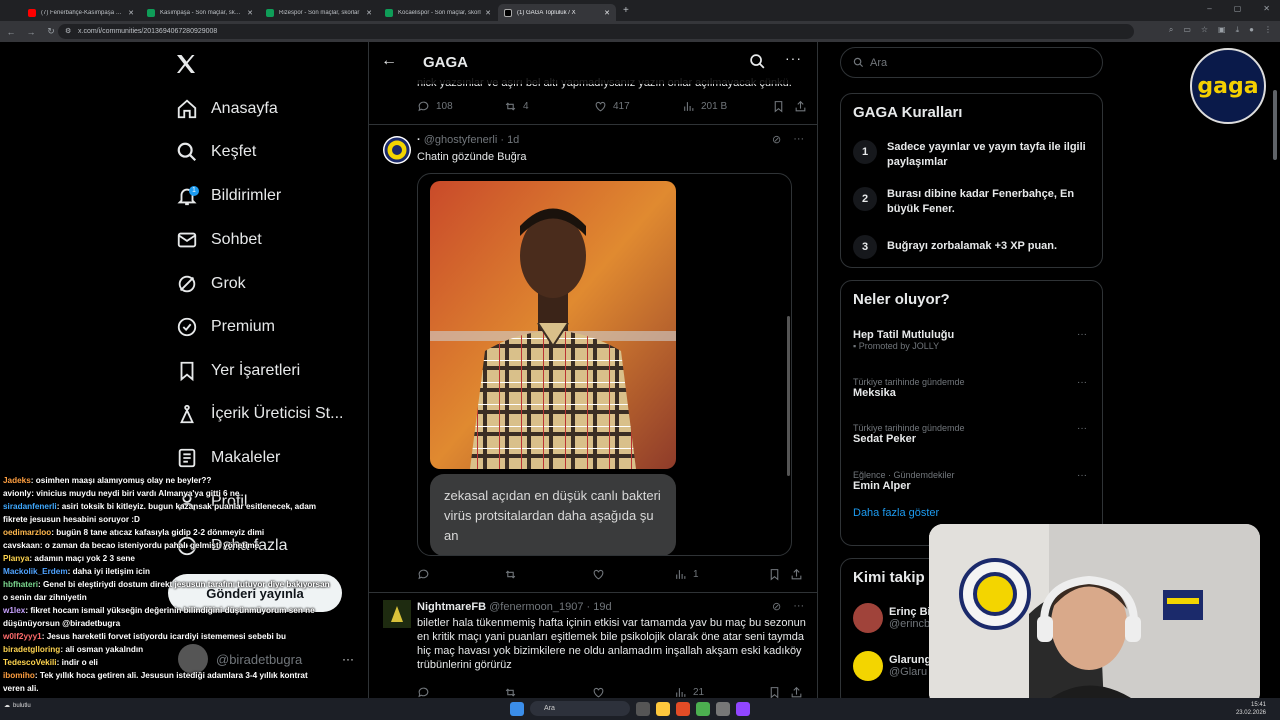 Image resolution: width=1280 pixels, height=720 pixels. I want to click on chat-nick: siradanfenerli, so click(30, 506).